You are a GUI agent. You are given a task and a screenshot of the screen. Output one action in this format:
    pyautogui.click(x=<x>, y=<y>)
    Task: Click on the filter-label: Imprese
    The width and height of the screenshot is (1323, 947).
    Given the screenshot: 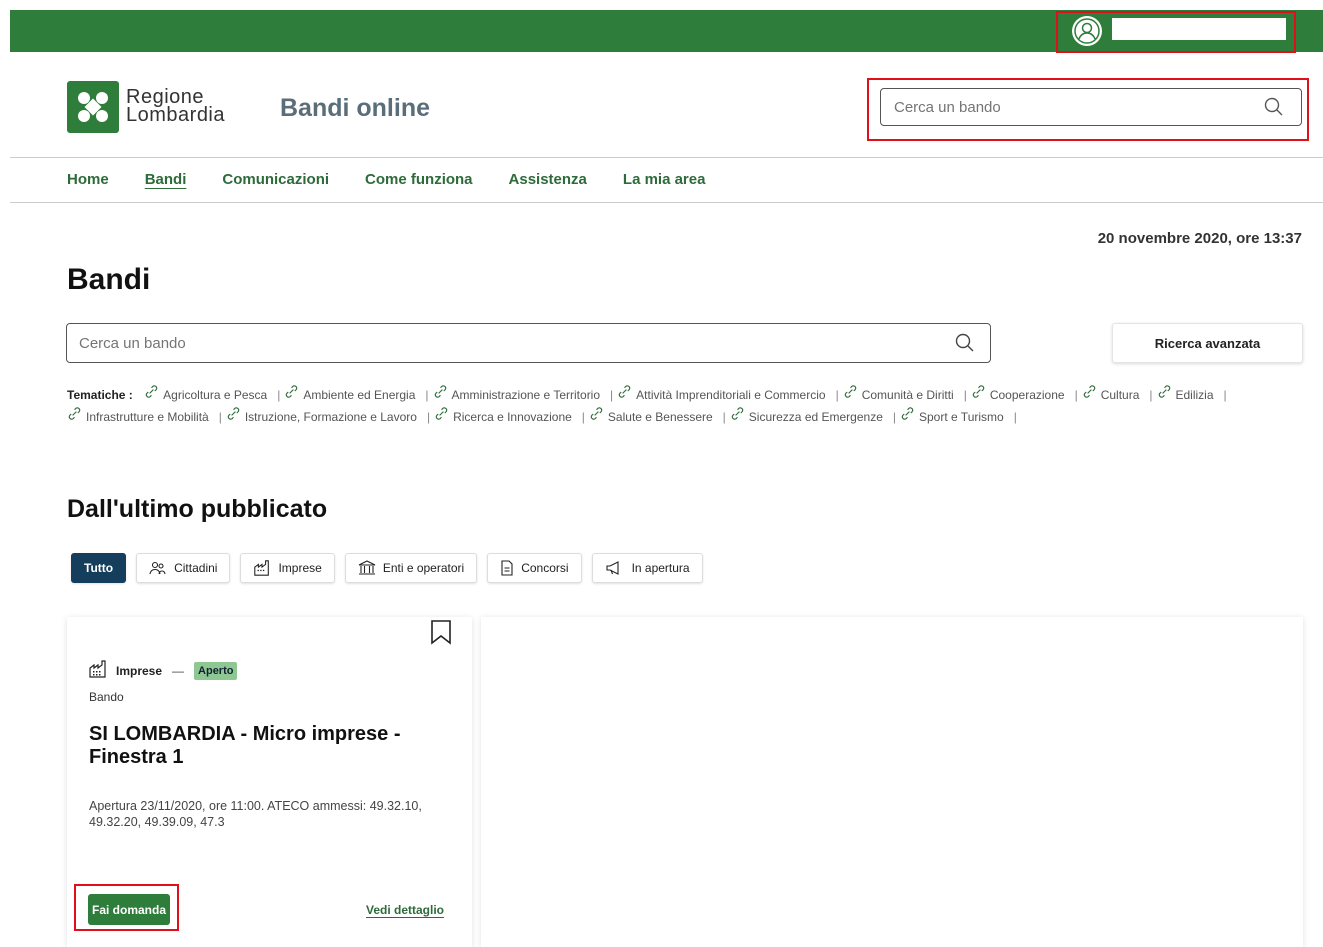 What is the action you would take?
    pyautogui.click(x=300, y=568)
    